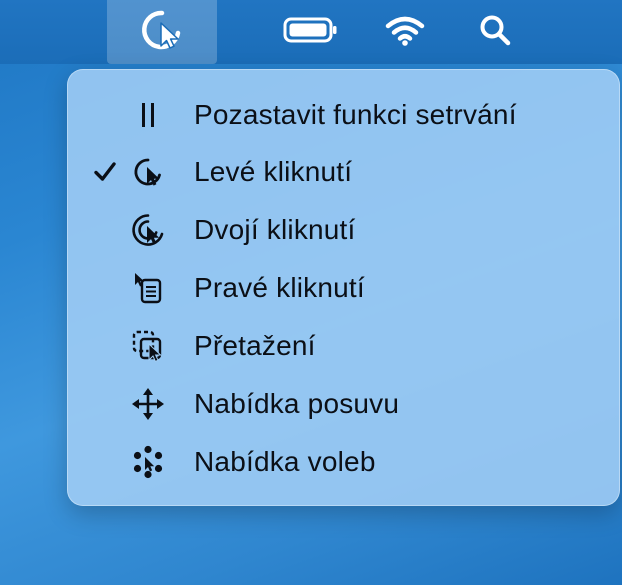 The width and height of the screenshot is (622, 585). I want to click on spotlight-search, so click(495, 32).